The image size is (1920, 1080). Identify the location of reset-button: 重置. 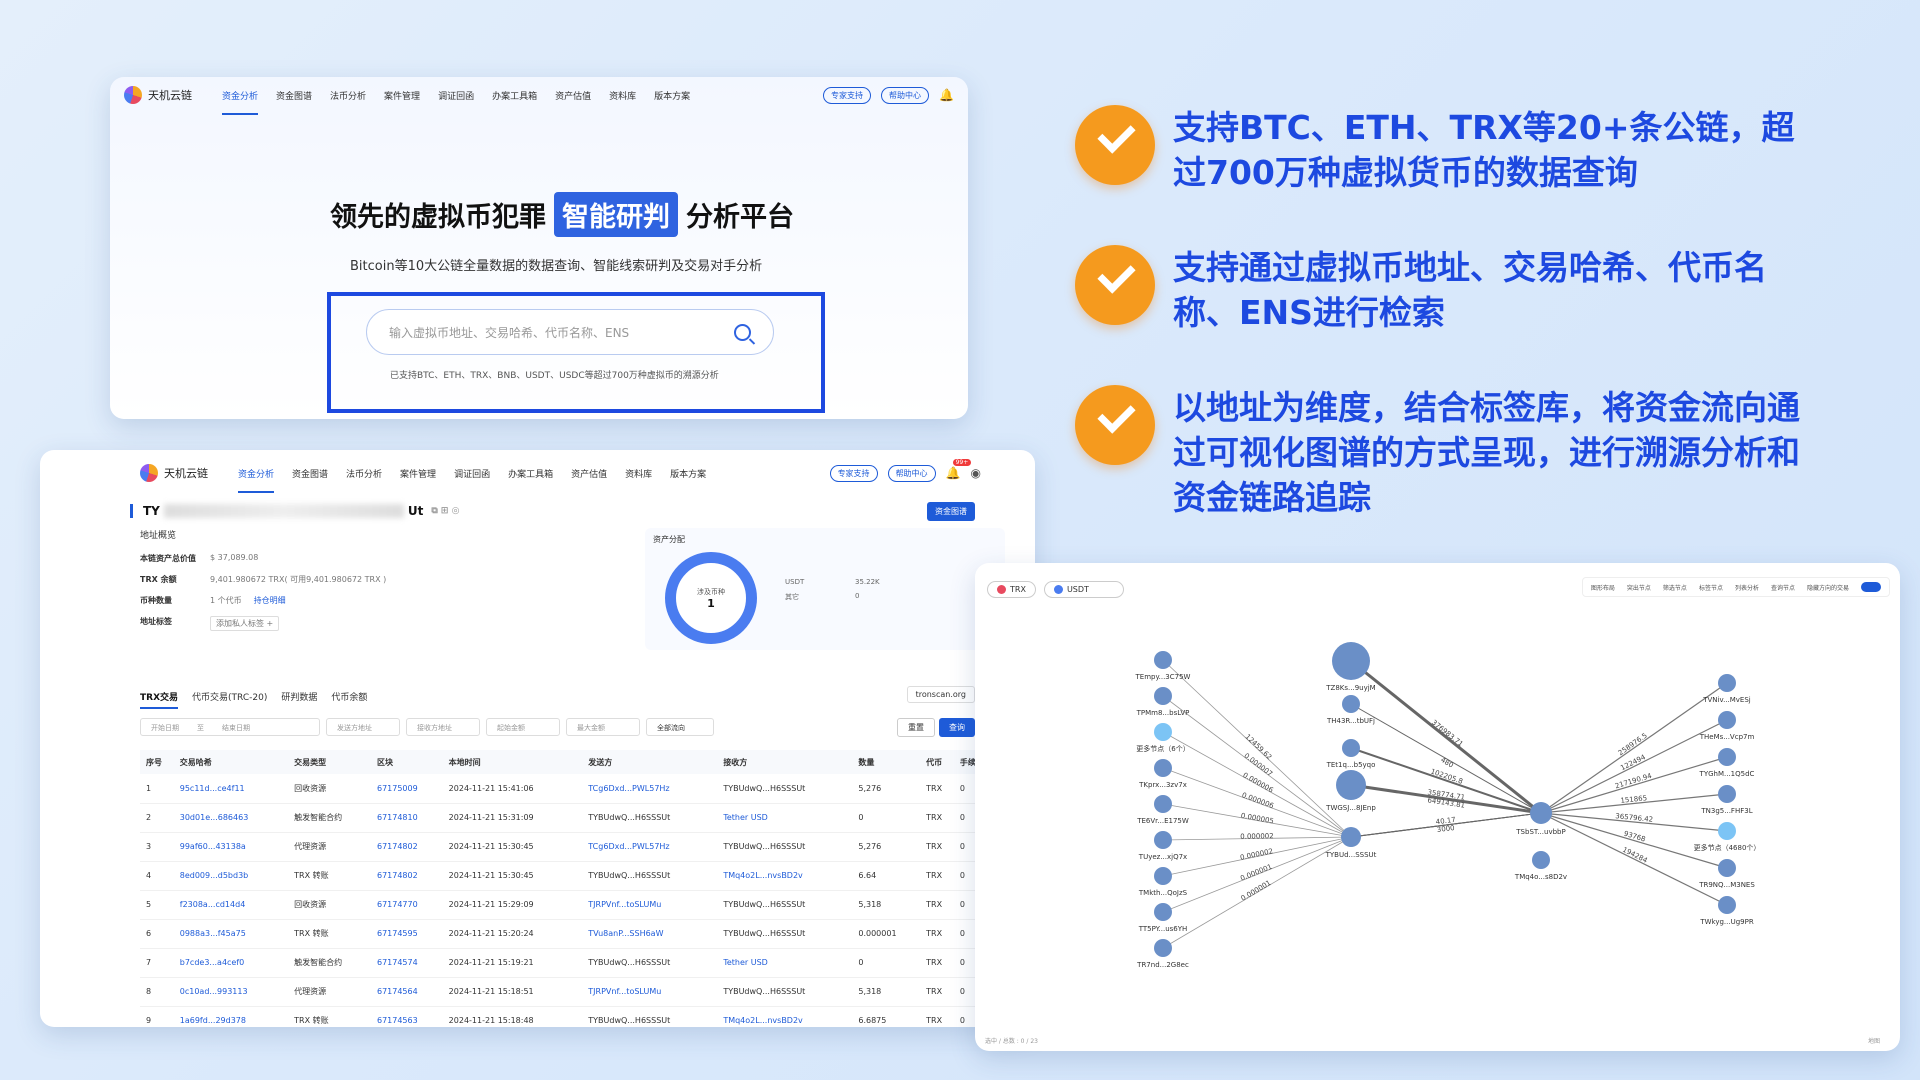
(916, 727).